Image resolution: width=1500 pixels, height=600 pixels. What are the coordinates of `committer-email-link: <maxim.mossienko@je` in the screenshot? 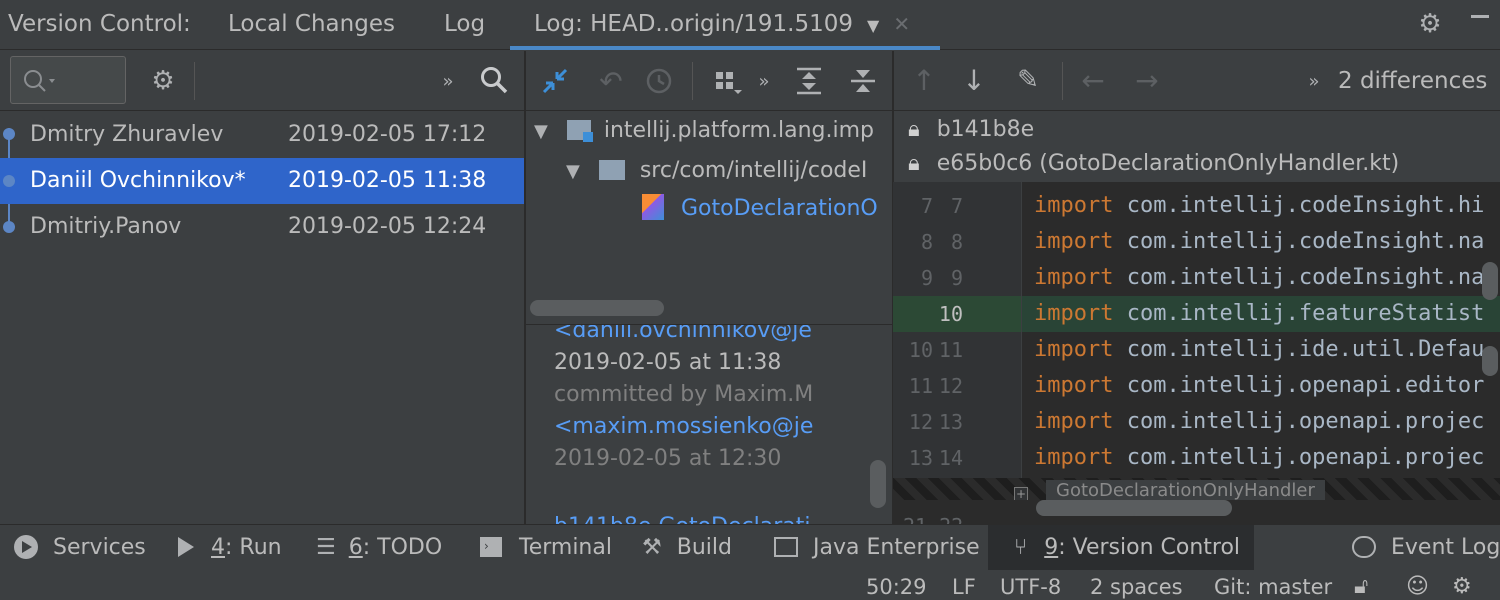 It's located at (683, 427).